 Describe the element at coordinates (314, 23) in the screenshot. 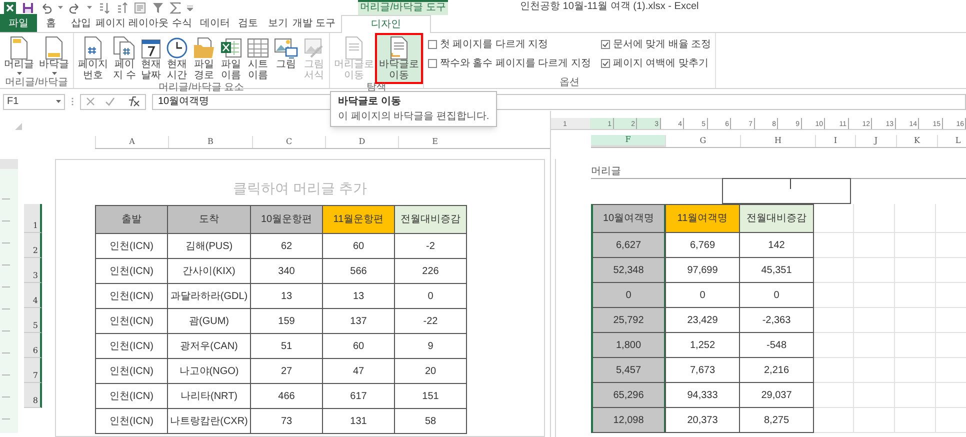

I see `ribbon-tab: 개발 도구` at that location.